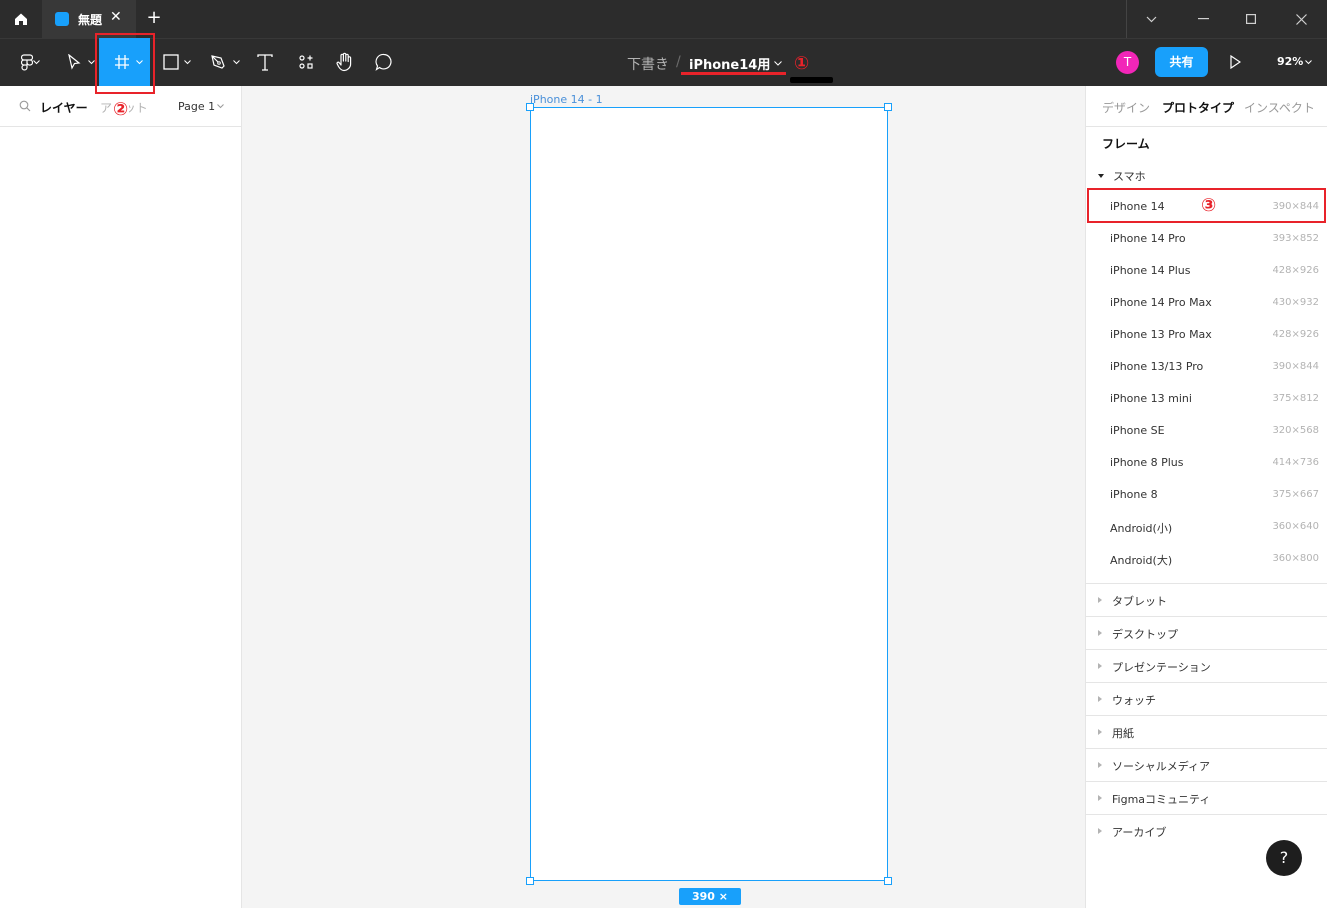 Image resolution: width=1327 pixels, height=908 pixels. I want to click on components-icon, so click(306, 62).